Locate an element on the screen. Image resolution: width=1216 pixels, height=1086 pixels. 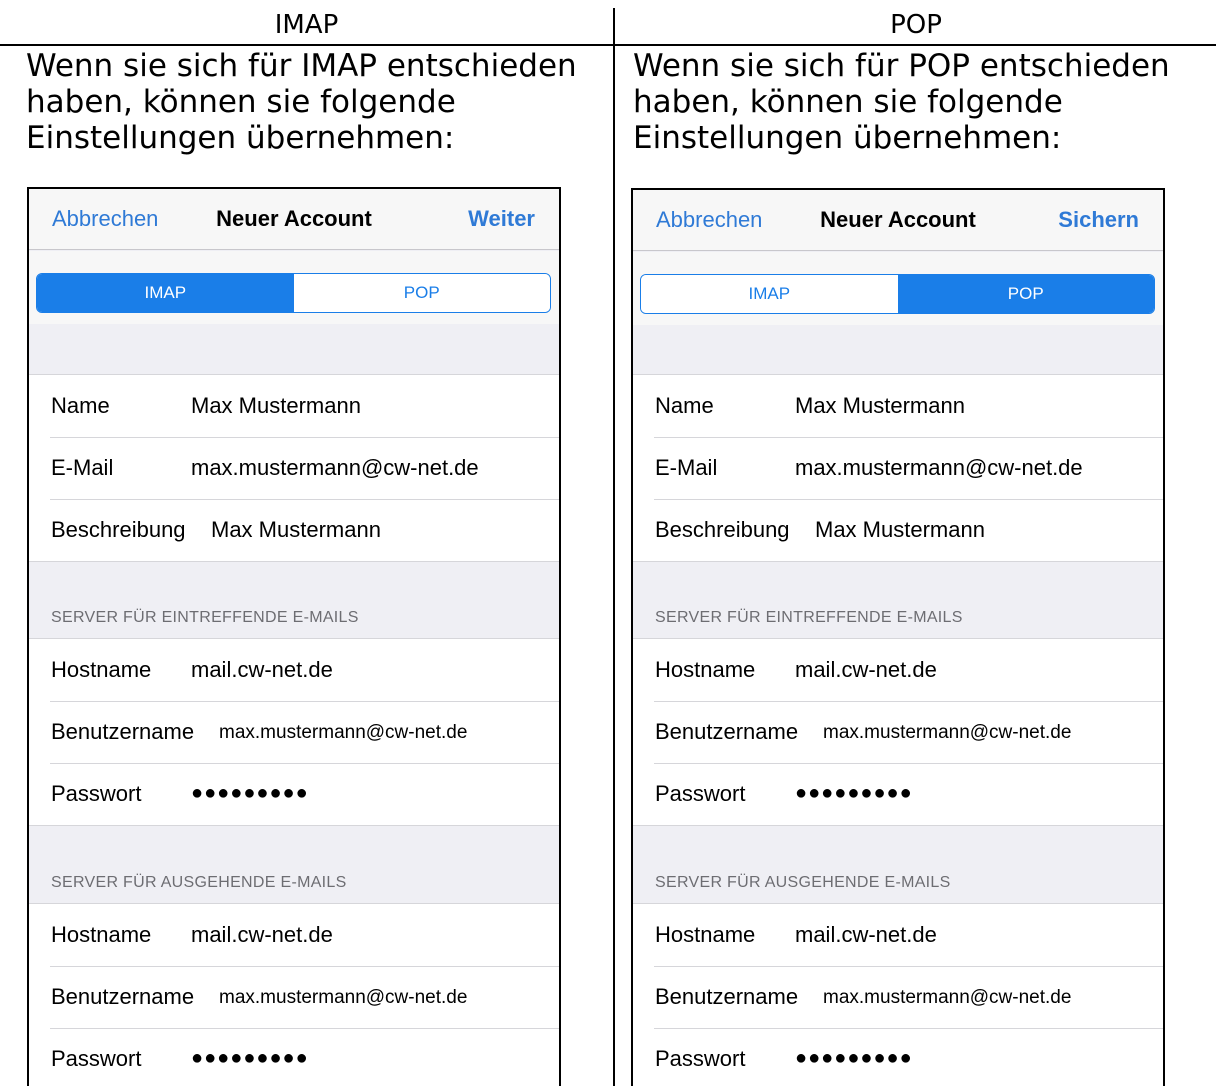
intro-line: Wenn sie sich für POP entschieden is located at coordinates (901, 66).